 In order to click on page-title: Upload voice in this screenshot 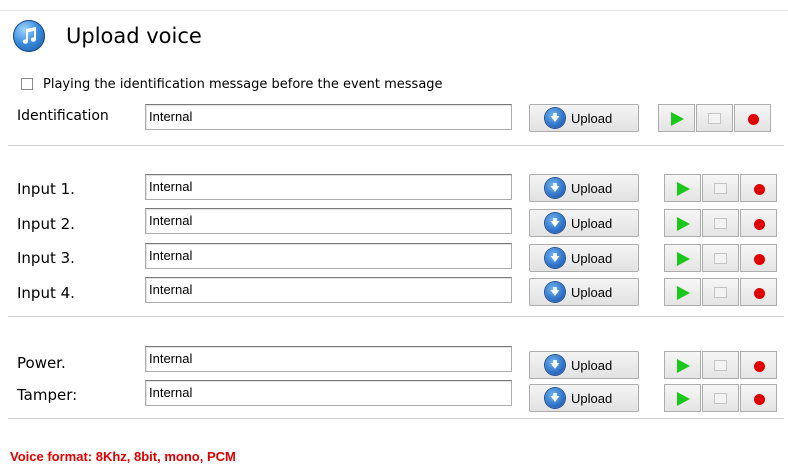, I will do `click(134, 36)`.